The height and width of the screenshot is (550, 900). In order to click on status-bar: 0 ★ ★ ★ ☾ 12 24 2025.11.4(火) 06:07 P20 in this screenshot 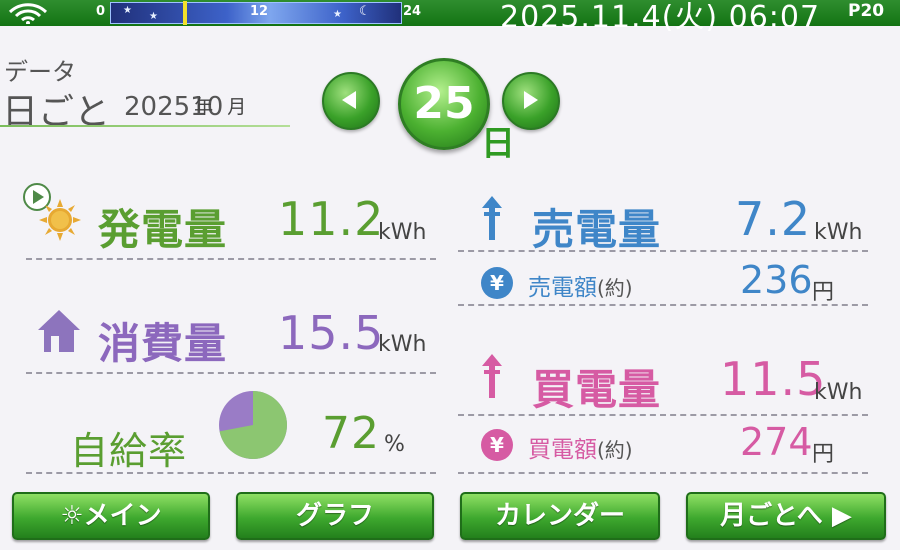, I will do `click(450, 17)`.